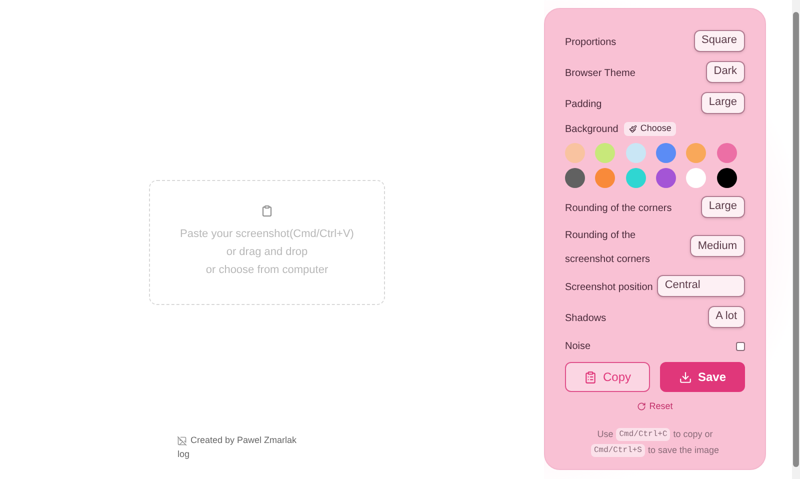 The height and width of the screenshot is (479, 800). What do you see at coordinates (618, 208) in the screenshot?
I see `setting-label: Rounding of the corners` at bounding box center [618, 208].